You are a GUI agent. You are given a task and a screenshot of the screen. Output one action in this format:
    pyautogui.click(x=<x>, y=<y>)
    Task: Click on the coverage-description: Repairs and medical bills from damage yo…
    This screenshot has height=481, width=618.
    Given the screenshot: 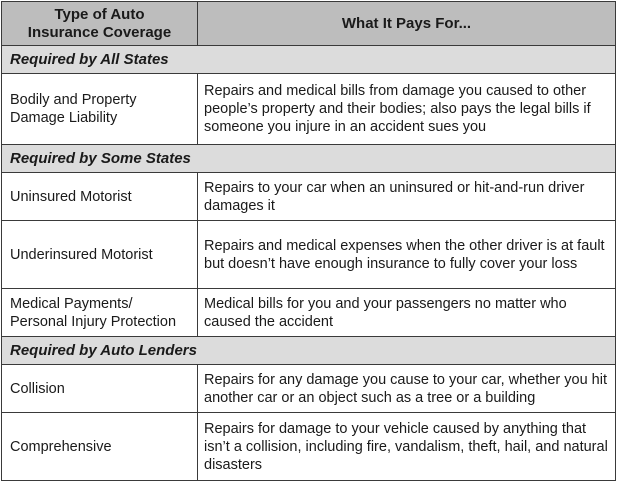 What is the action you would take?
    pyautogui.click(x=406, y=109)
    